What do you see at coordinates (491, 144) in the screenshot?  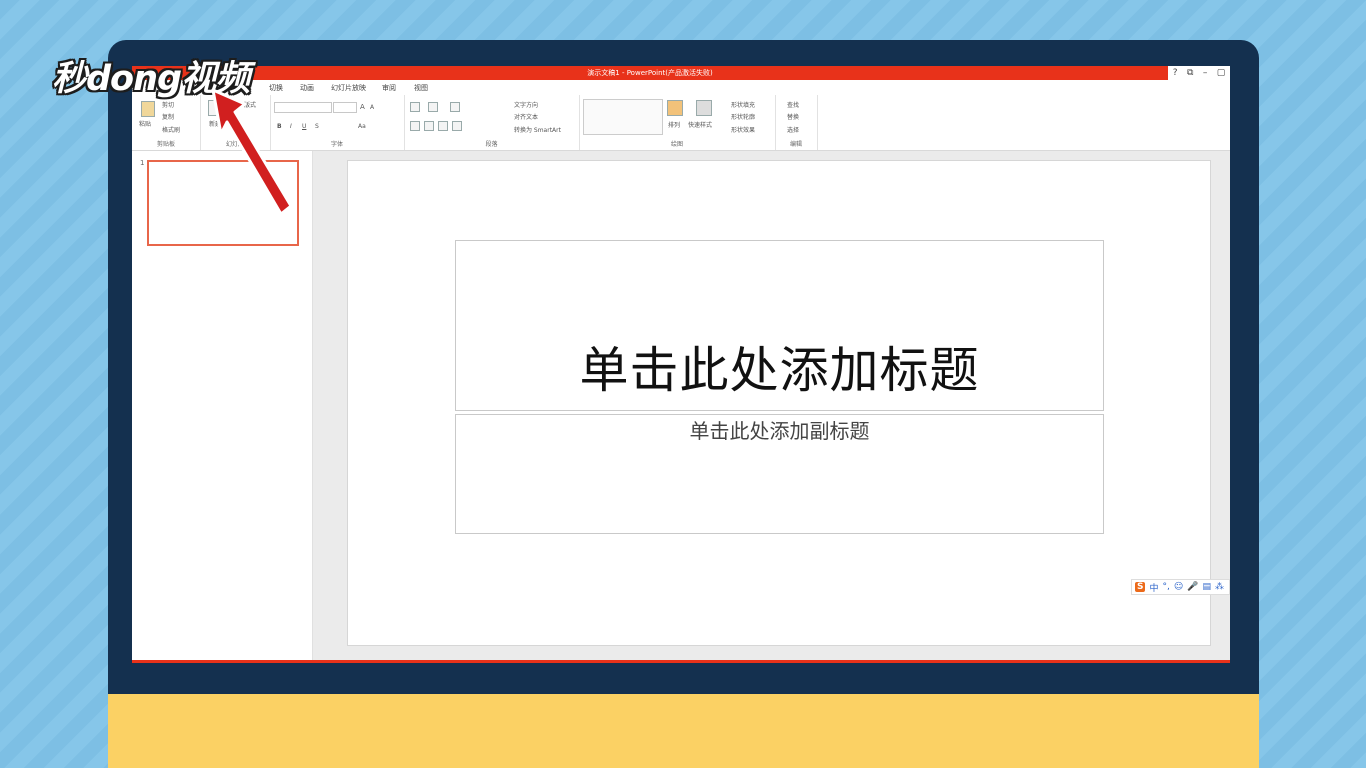 I see `paragraph-group-label: 段落` at bounding box center [491, 144].